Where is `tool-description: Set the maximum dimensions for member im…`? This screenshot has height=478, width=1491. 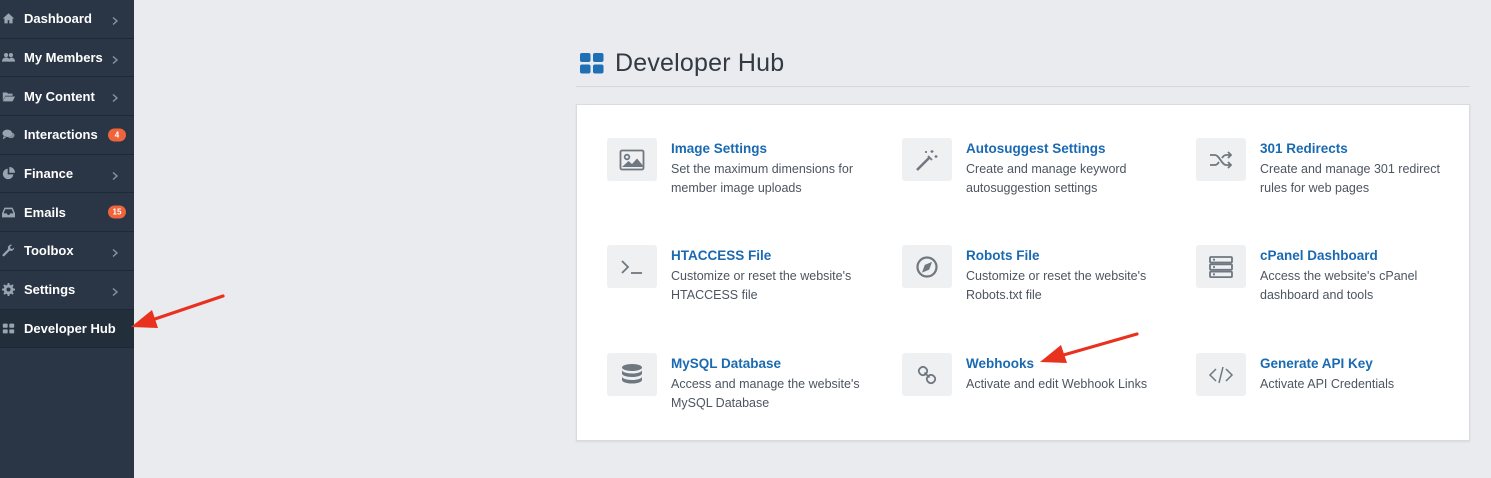 tool-description: Set the maximum dimensions for member im… is located at coordinates (762, 178).